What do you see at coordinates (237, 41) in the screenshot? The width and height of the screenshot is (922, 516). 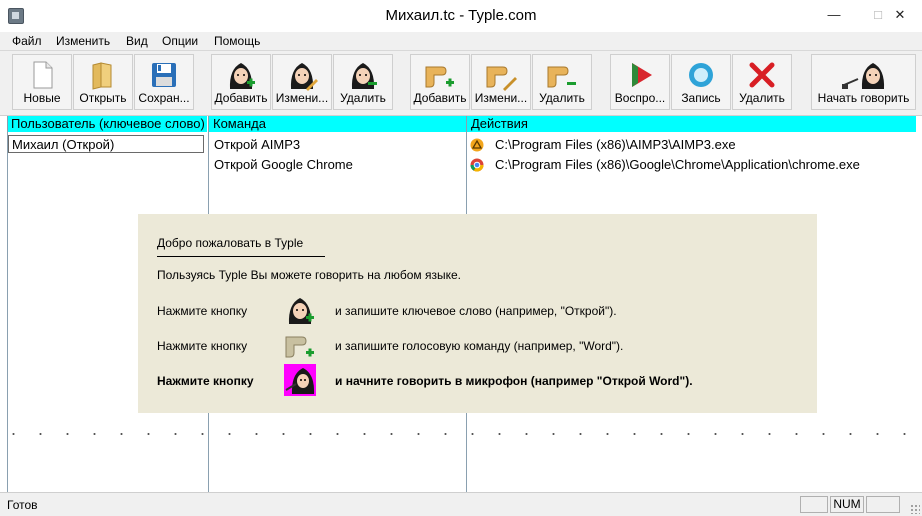 I see `menu-help: Помощь` at bounding box center [237, 41].